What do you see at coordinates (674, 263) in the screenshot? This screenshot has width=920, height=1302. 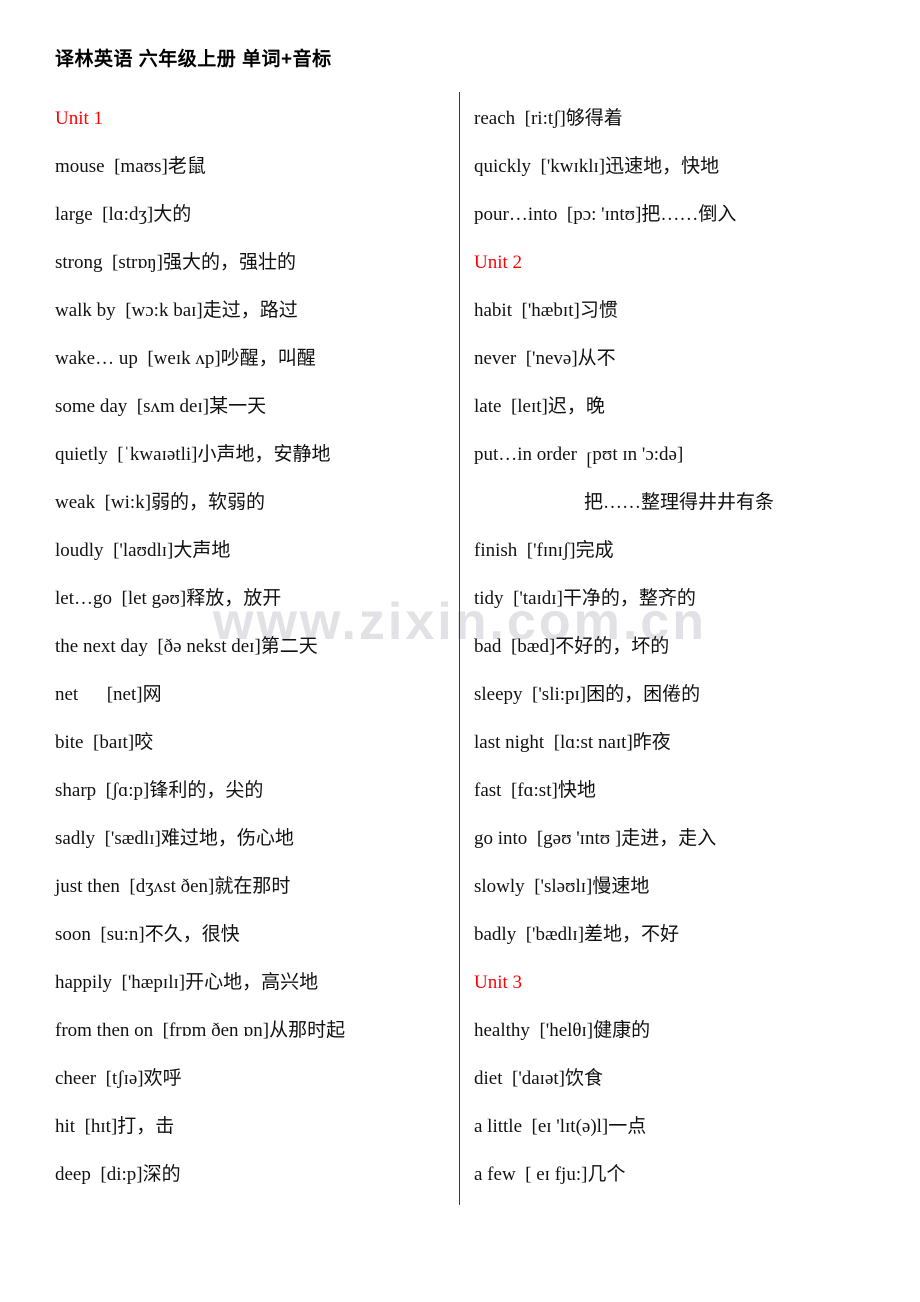 I see `unit-heading: Unit 2` at bounding box center [674, 263].